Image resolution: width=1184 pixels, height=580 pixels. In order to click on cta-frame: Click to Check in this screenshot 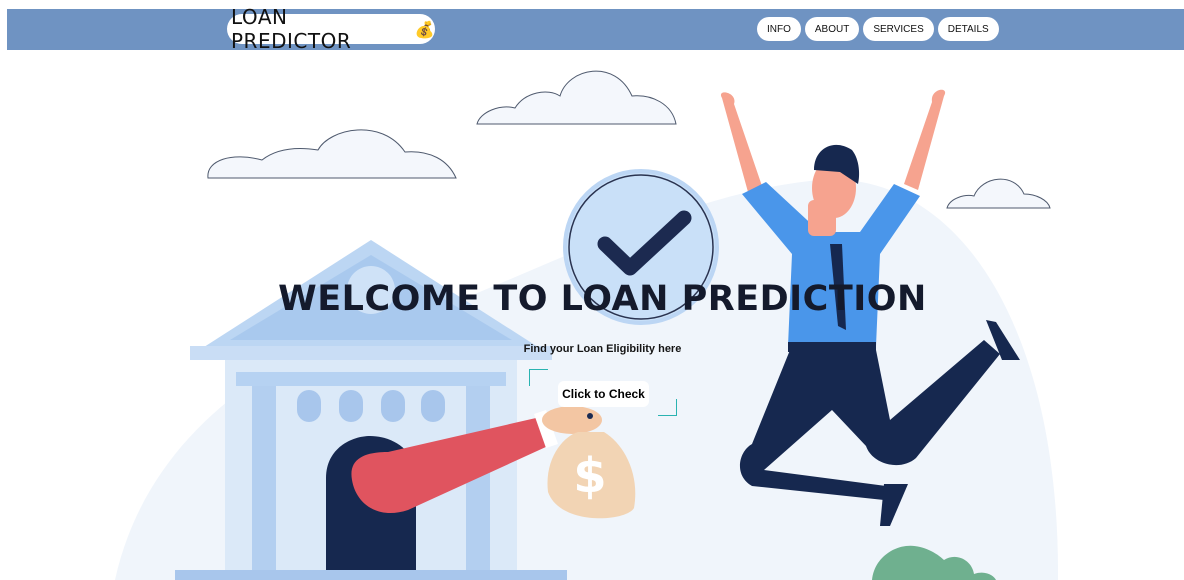, I will do `click(603, 392)`.